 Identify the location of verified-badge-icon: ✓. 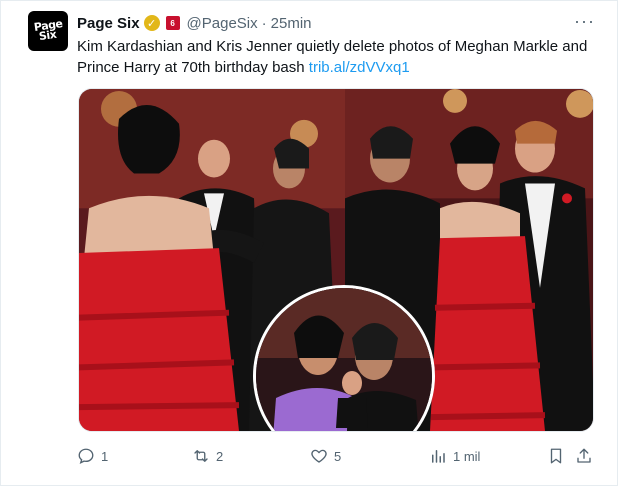
(151, 23).